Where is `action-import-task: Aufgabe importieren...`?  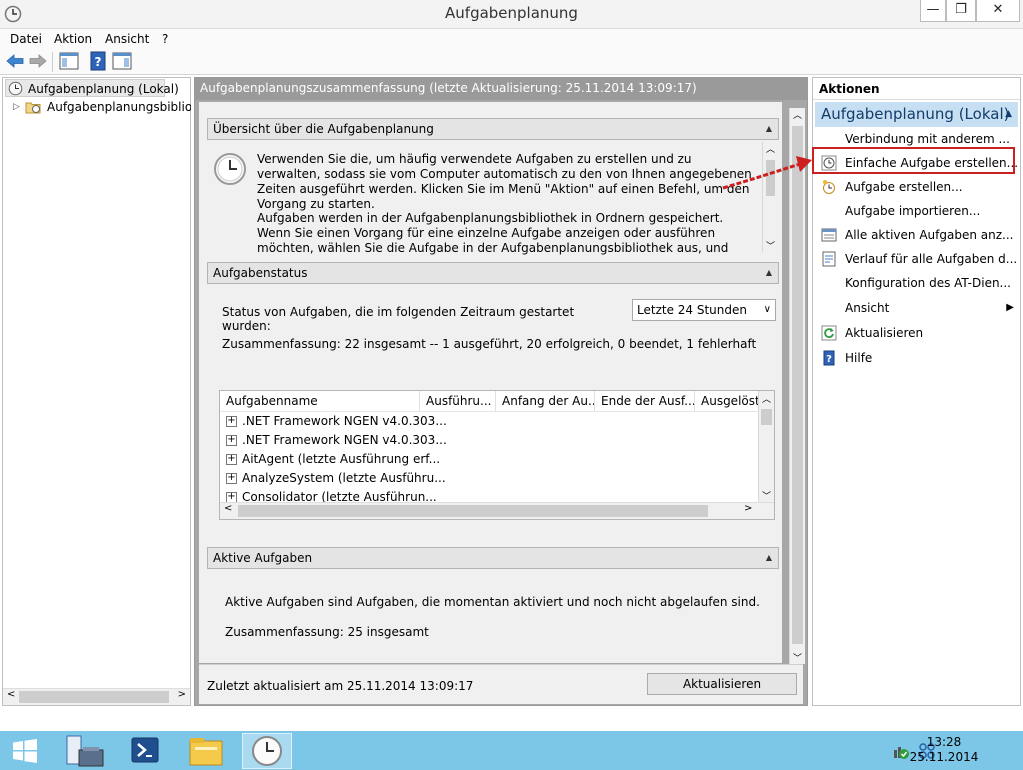
action-import-task: Aufgabe importieren... is located at coordinates (916, 211).